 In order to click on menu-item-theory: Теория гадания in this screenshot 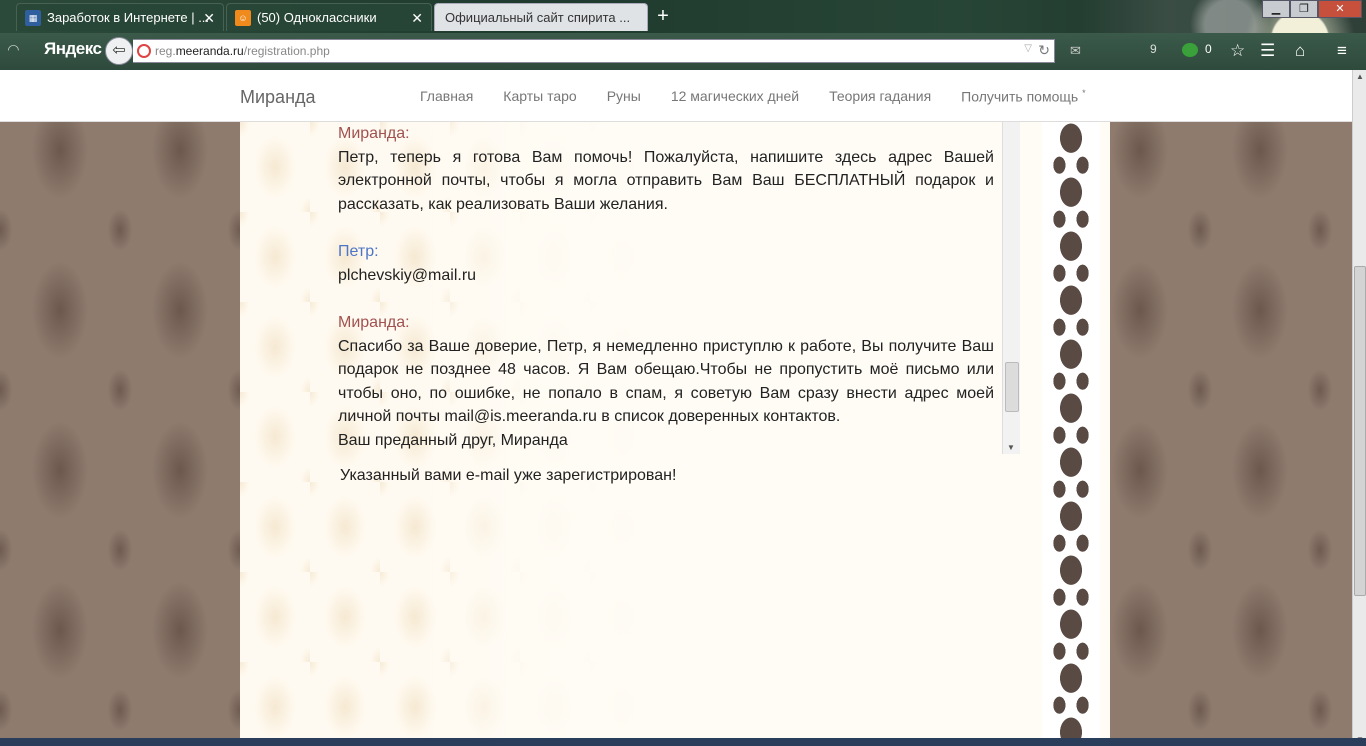, I will do `click(880, 96)`.